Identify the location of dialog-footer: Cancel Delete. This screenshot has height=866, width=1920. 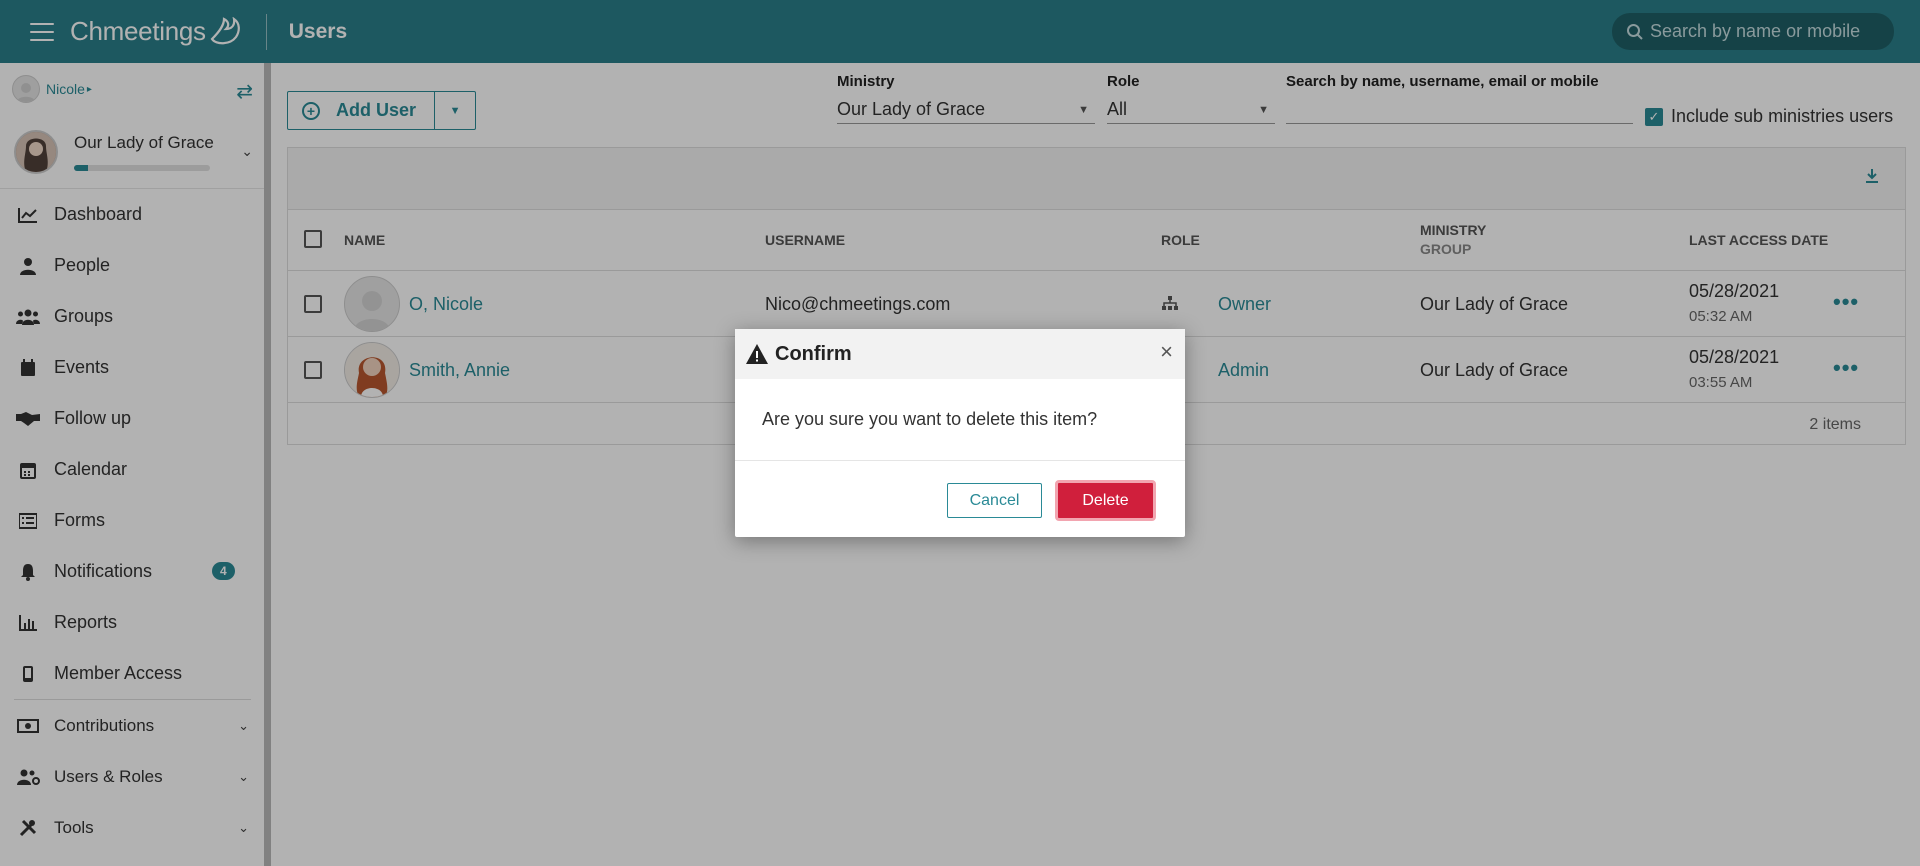
(960, 499).